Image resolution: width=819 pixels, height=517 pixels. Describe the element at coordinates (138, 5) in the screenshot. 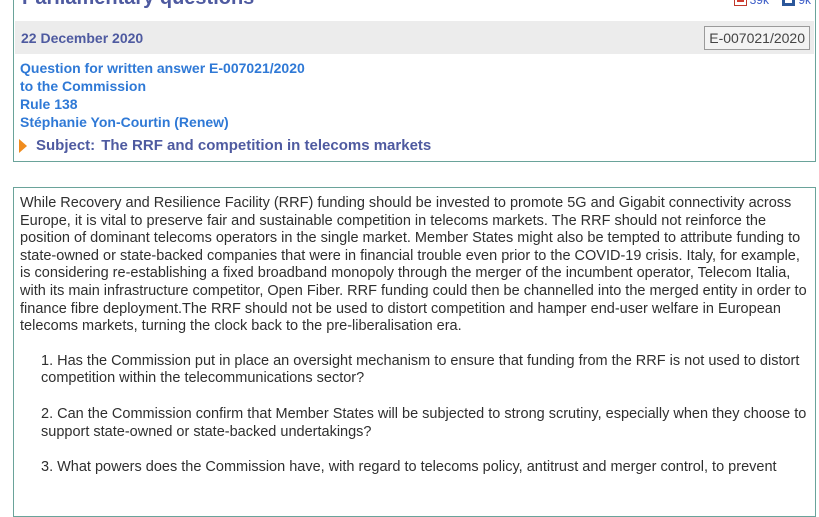

I see `page-title: Parliamentary questions` at that location.